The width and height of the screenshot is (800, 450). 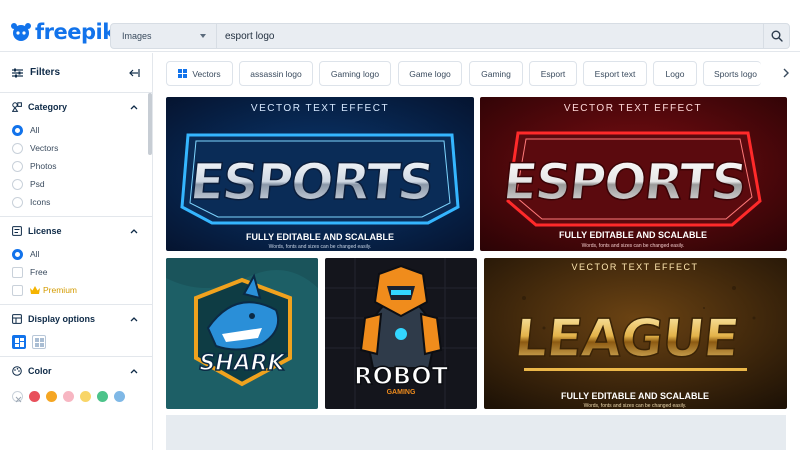 I want to click on sliders-icon, so click(x=17, y=72).